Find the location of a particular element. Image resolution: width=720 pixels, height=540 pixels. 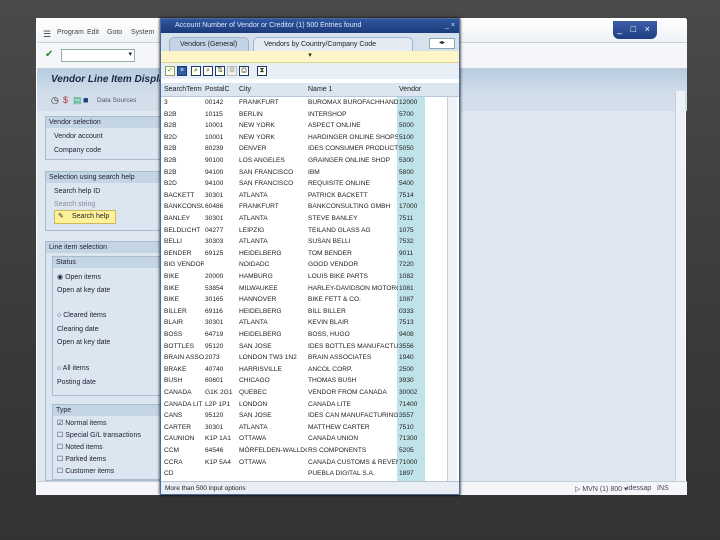

type-checkbox: ☐ Customer items is located at coordinates (85, 471).